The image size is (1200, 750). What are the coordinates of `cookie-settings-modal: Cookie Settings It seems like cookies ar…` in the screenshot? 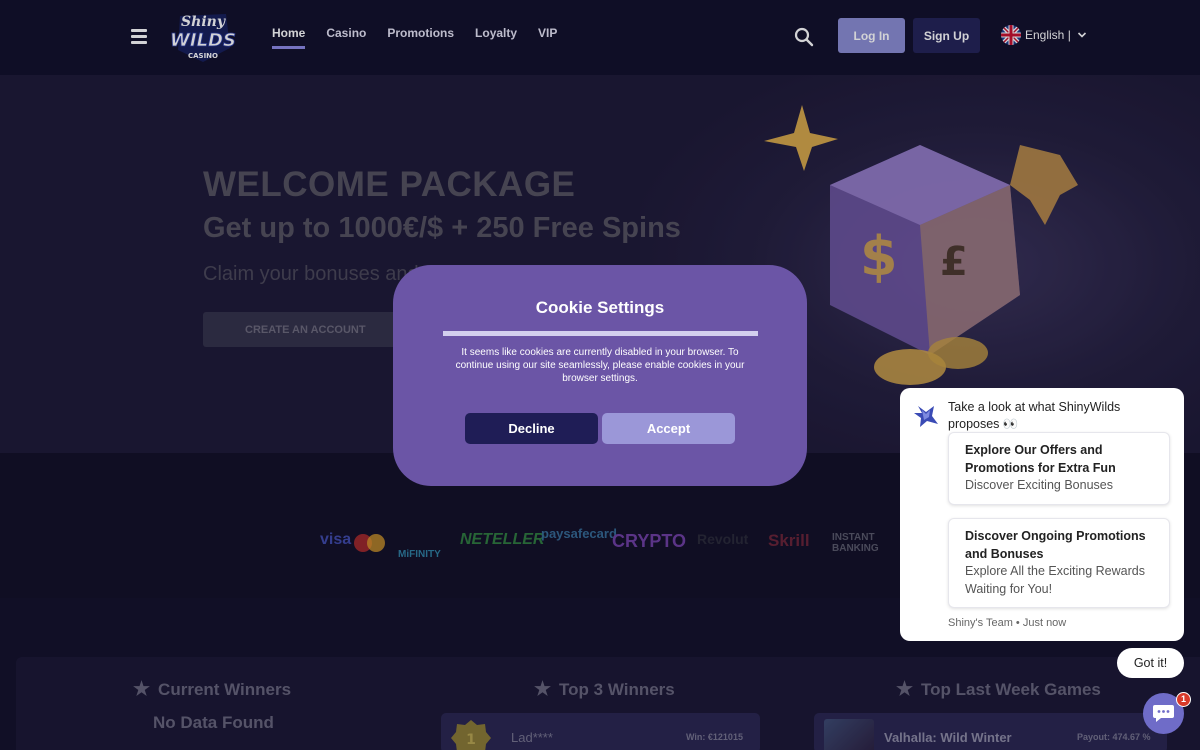 It's located at (600, 375).